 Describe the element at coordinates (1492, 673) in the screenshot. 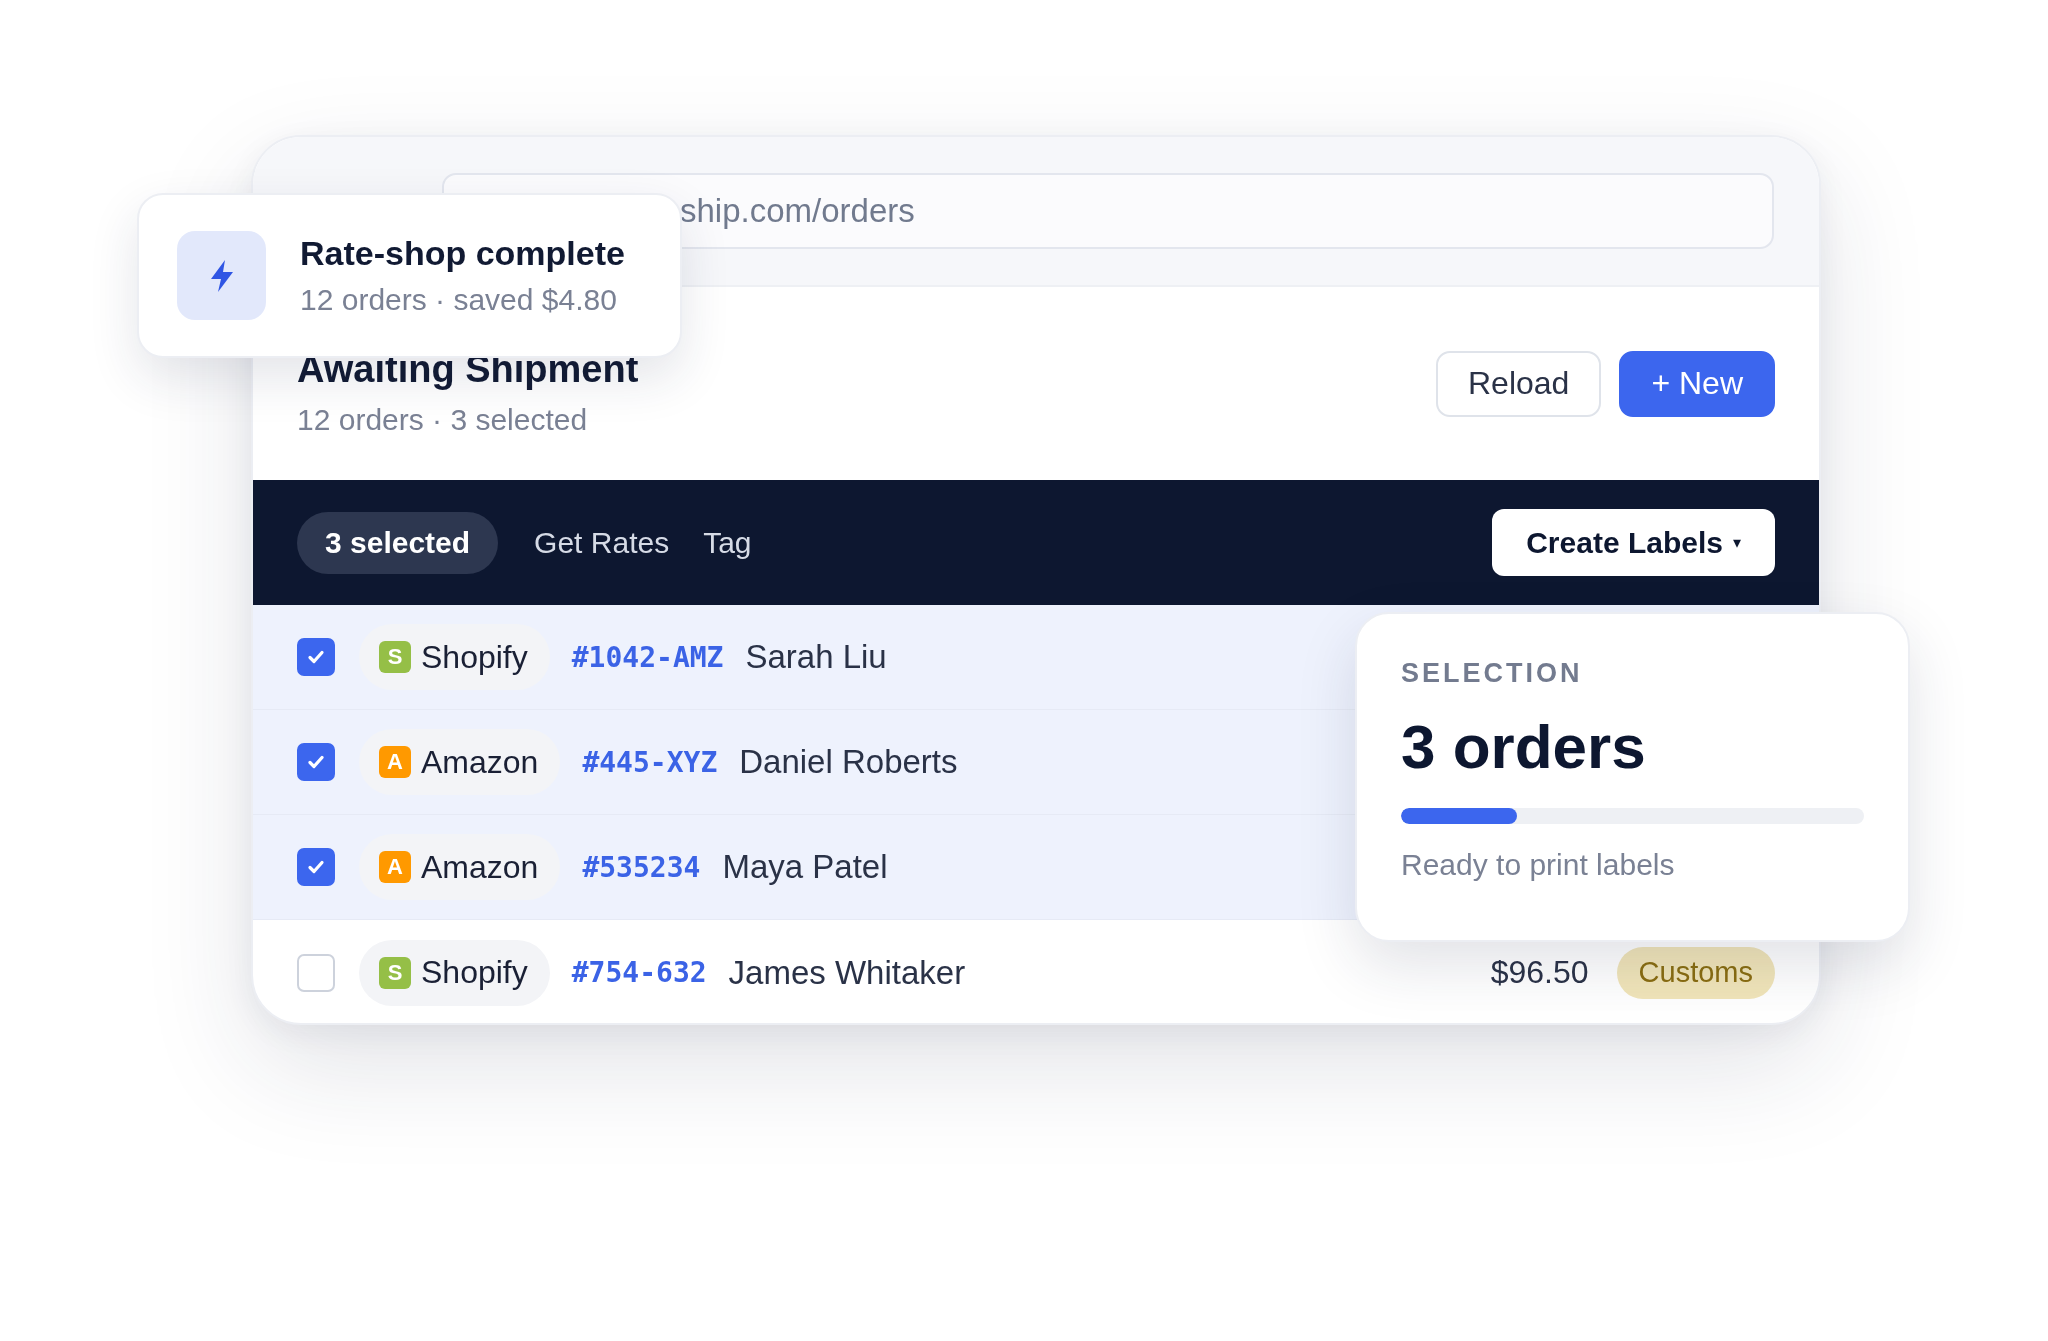

I see `card-label: SELECTION` at that location.